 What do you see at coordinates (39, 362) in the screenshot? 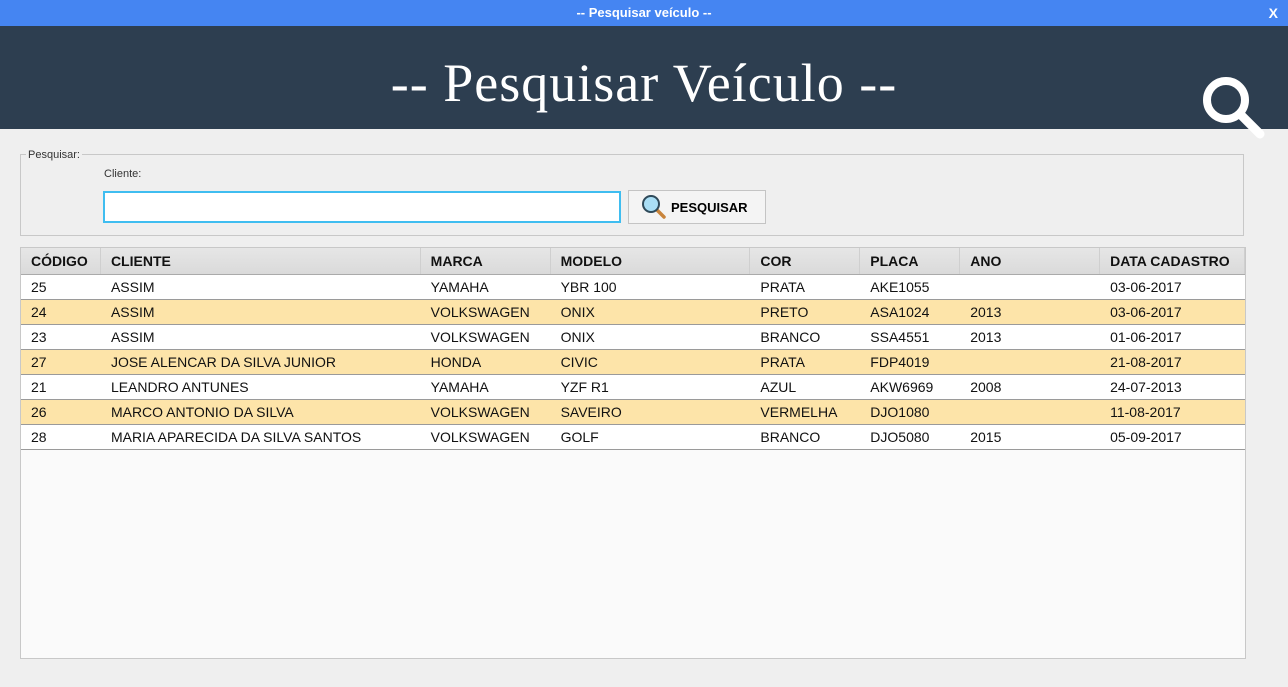
I see `table-cell: 27` at bounding box center [39, 362].